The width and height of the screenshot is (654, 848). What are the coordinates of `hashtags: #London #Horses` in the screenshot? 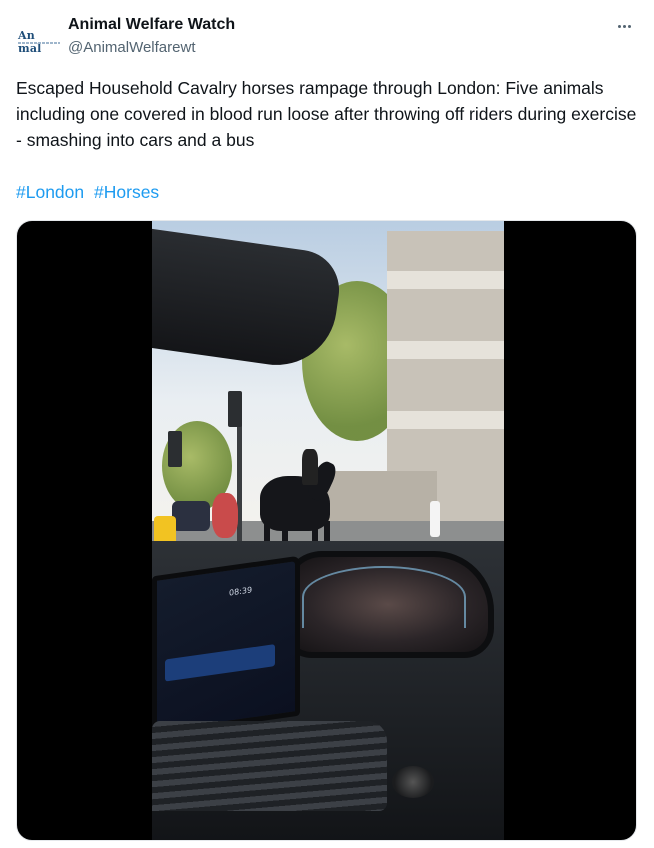 It's located at (90, 192).